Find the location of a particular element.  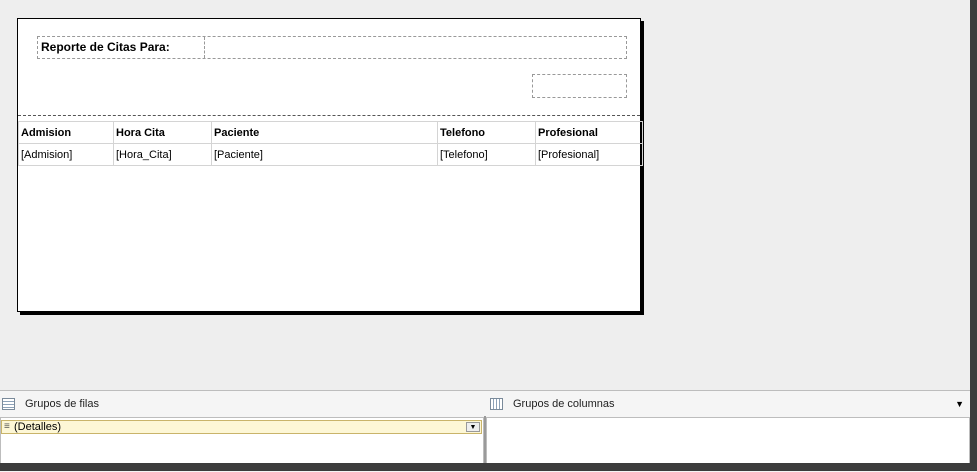

row-groups-list: ≡ (Detalles) ▼ is located at coordinates (242, 440).